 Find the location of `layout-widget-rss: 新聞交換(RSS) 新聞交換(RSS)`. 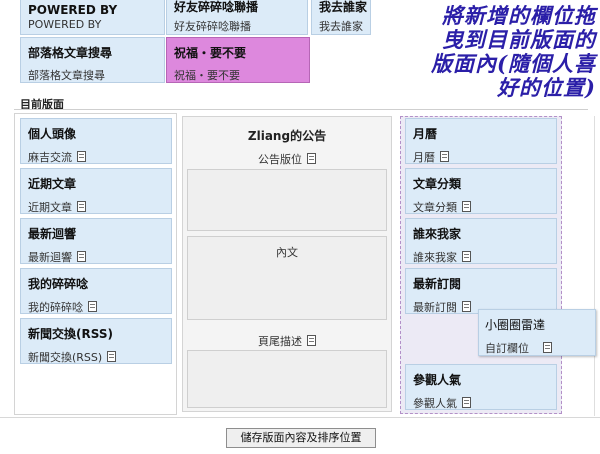

layout-widget-rss: 新聞交換(RSS) 新聞交換(RSS) is located at coordinates (96, 341).